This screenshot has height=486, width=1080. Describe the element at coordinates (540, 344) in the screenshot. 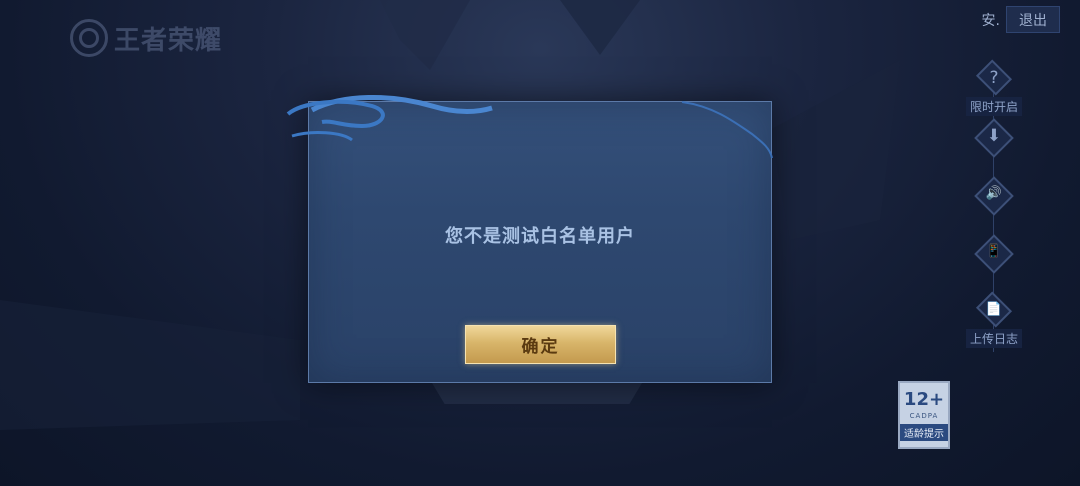

I see `confirm-button: 确定` at that location.